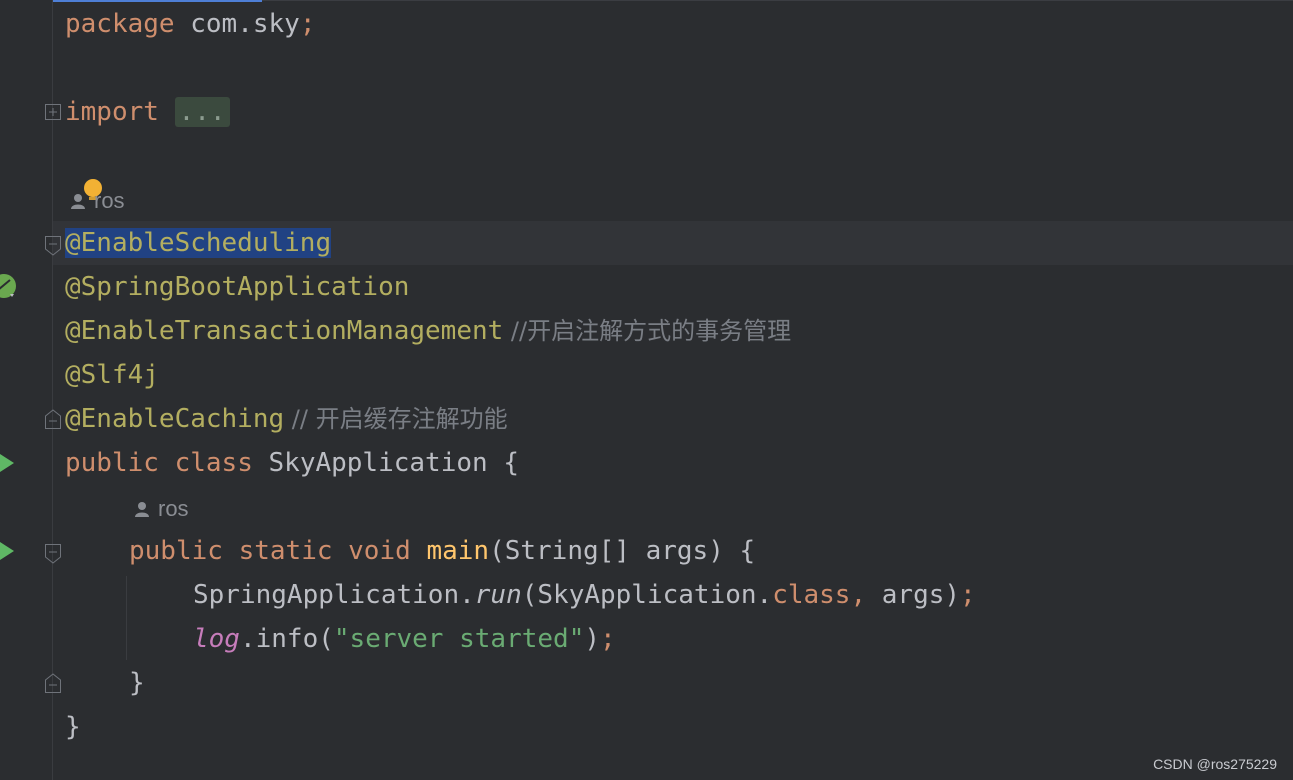  What do you see at coordinates (10, 287) in the screenshot?
I see `spring-bean-gutter-icon` at bounding box center [10, 287].